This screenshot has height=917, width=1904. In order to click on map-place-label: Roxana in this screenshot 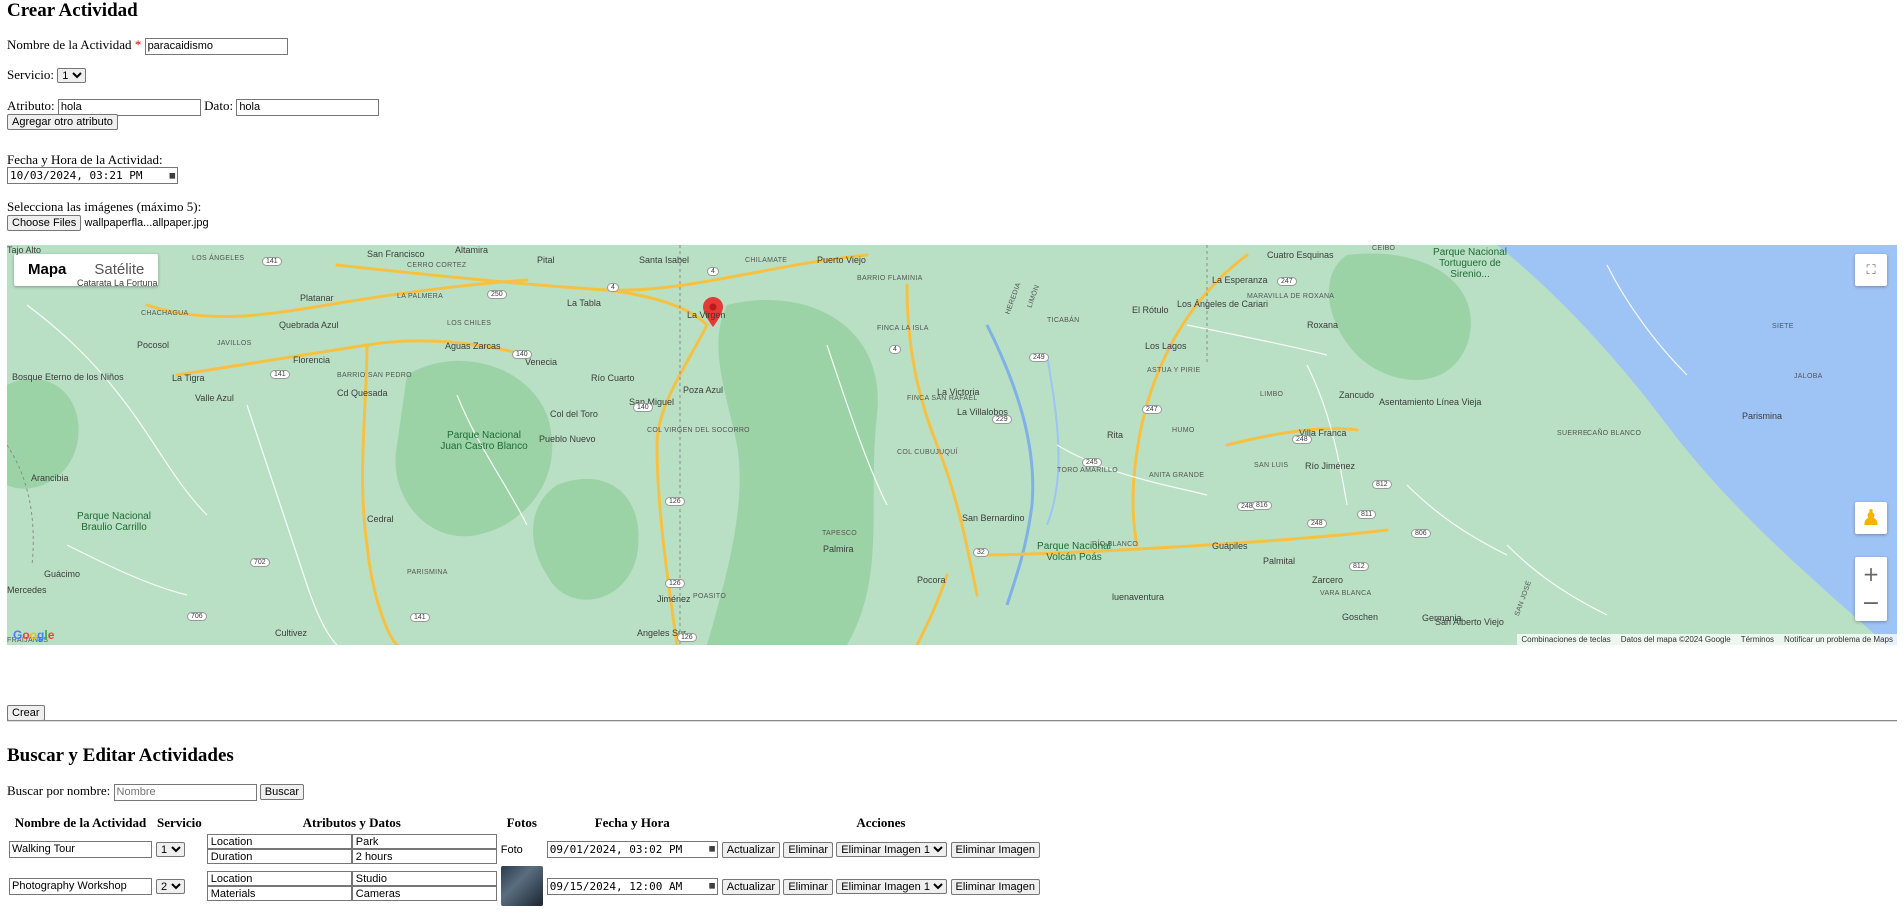, I will do `click(1323, 325)`.